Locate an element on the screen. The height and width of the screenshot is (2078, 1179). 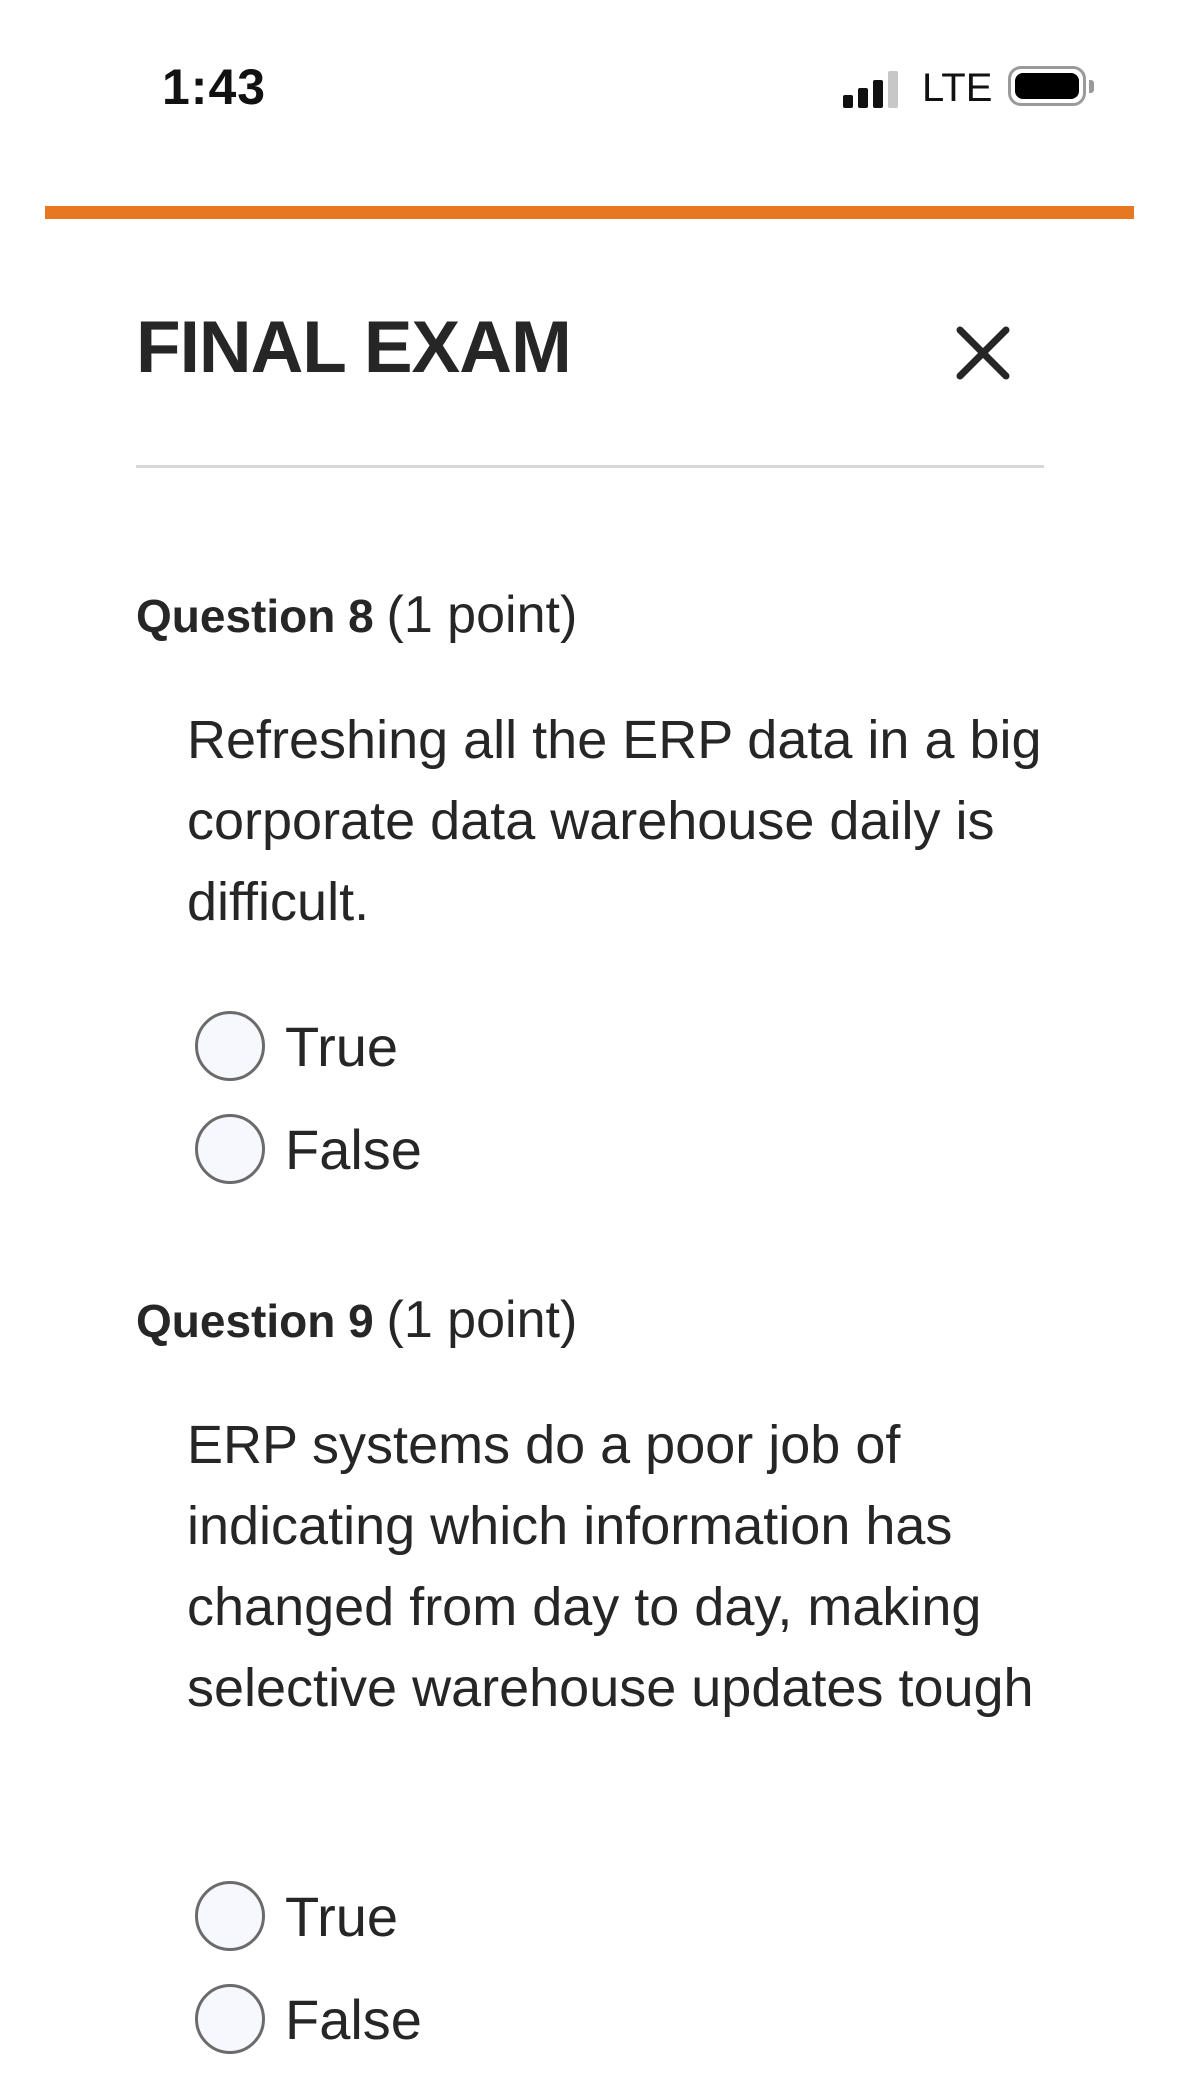
question-header: Question 9 (1 point) is located at coordinates (356, 1320).